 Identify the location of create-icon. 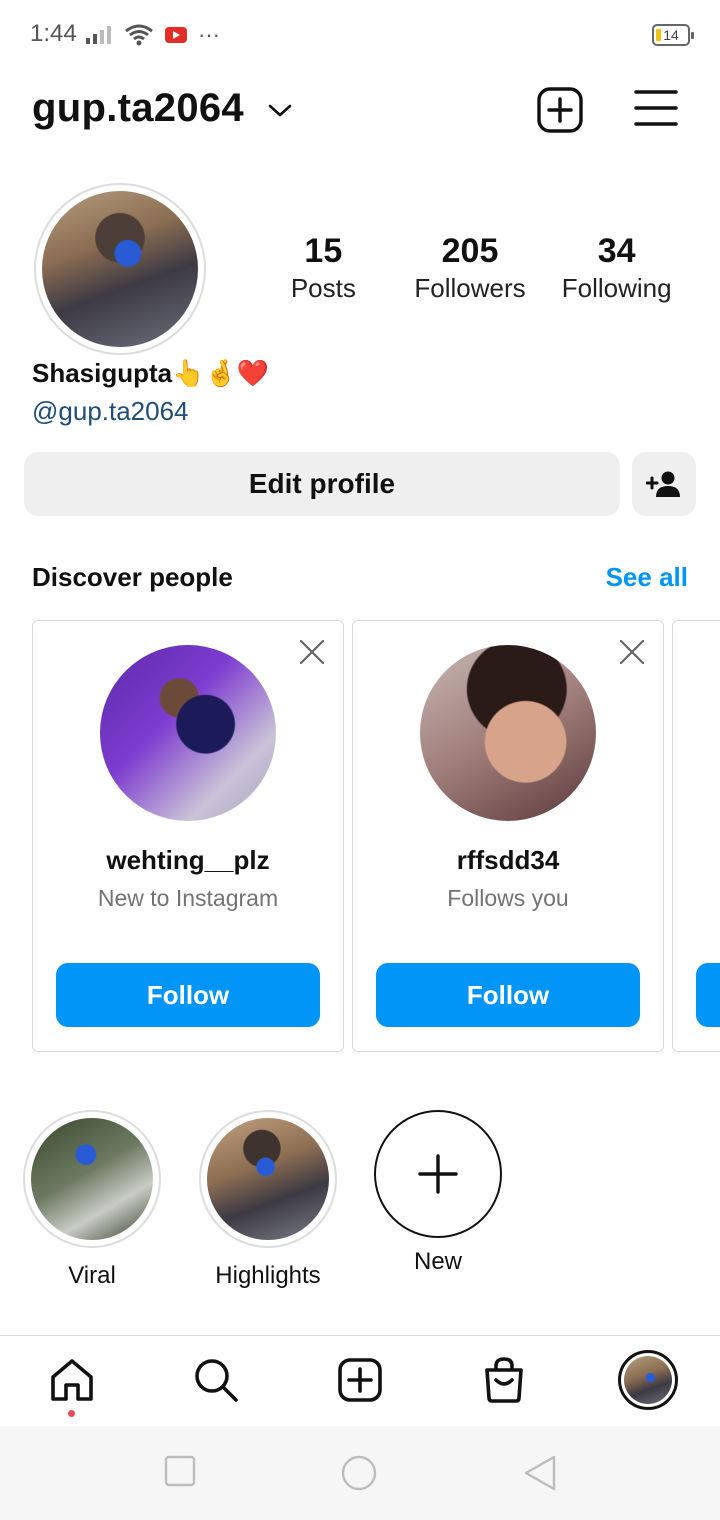
(360, 1380).